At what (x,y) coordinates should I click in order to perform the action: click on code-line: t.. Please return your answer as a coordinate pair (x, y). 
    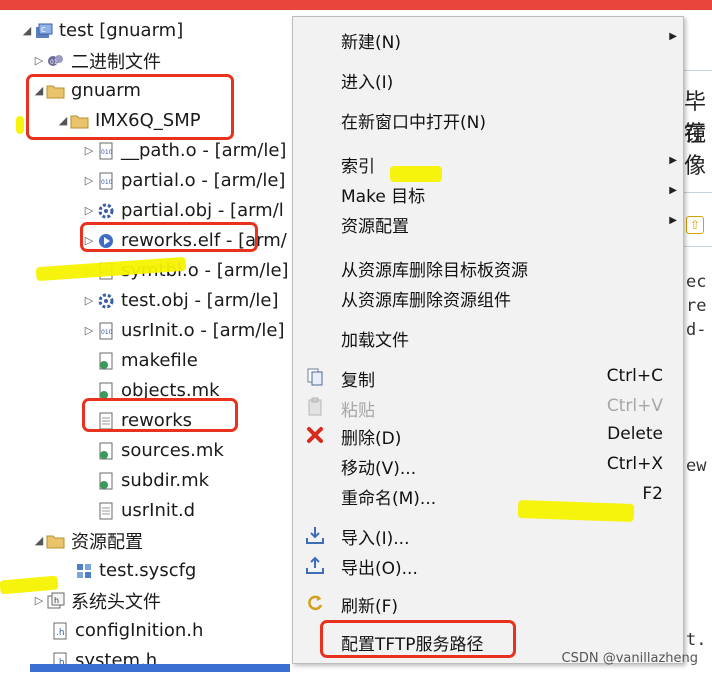
    Looking at the image, I should click on (696, 640).